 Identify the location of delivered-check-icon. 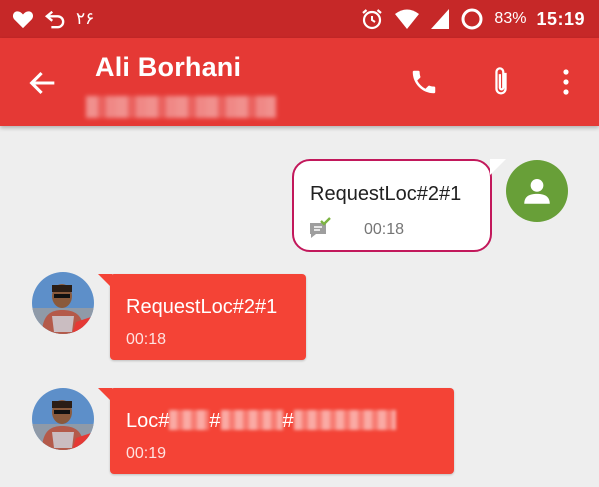
(321, 231).